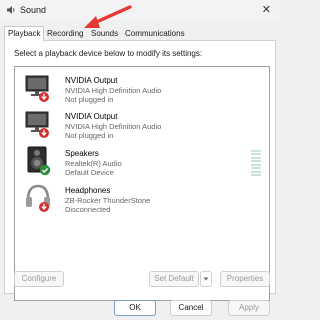 This screenshot has width=320, height=320. I want to click on set-default-button: Set Default, so click(174, 279).